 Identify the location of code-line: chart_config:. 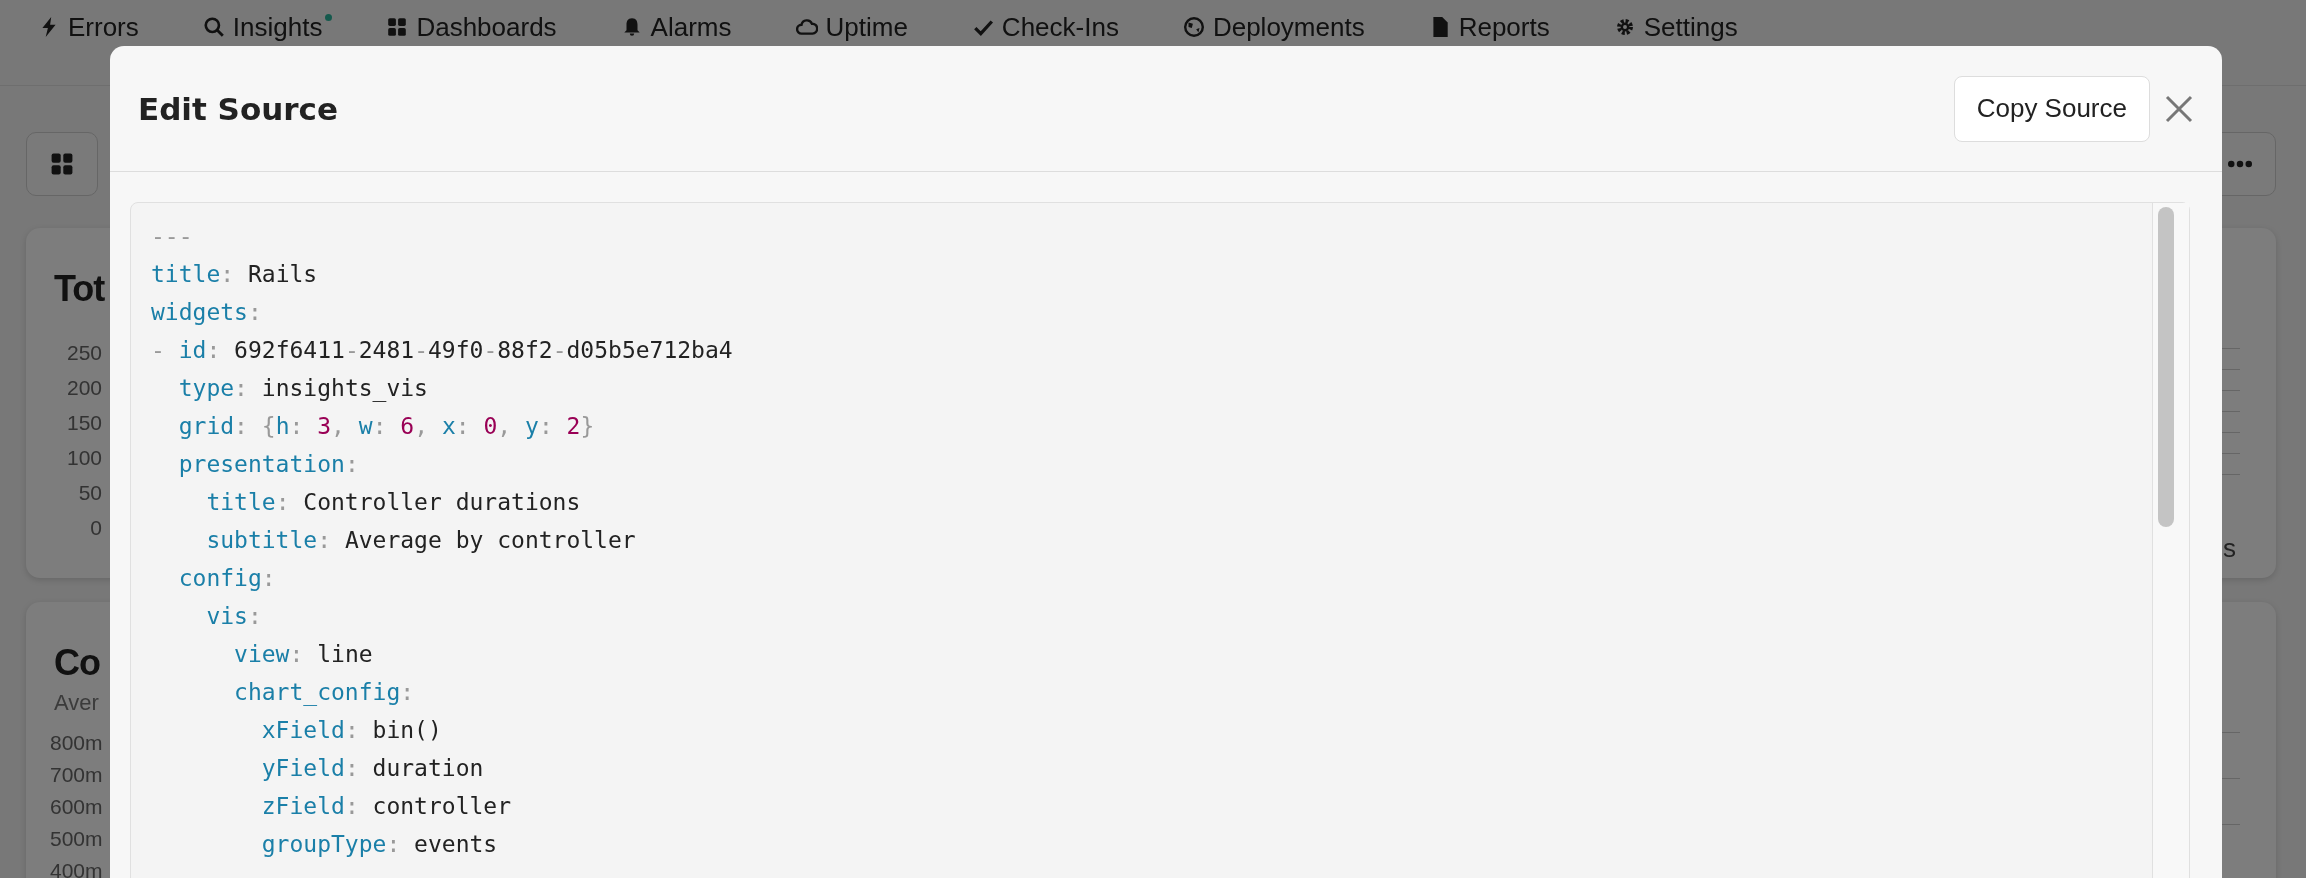
(324, 693).